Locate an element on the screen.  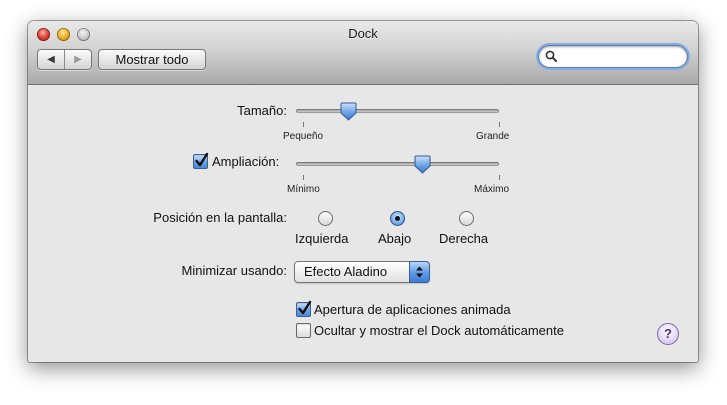
minimize-effect-popup: Efecto Aladino is located at coordinates (362, 272).